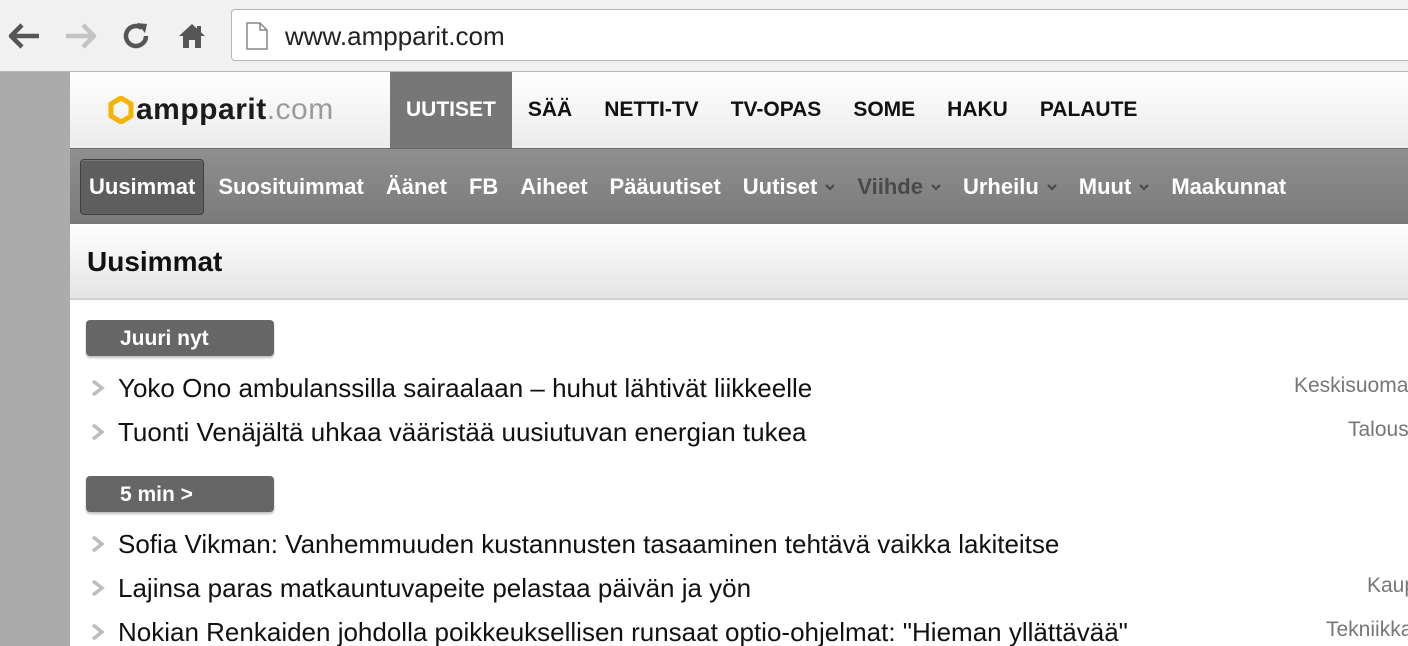 The width and height of the screenshot is (1408, 646). I want to click on subnav-urheilu-label: Urheilu, so click(1000, 186).